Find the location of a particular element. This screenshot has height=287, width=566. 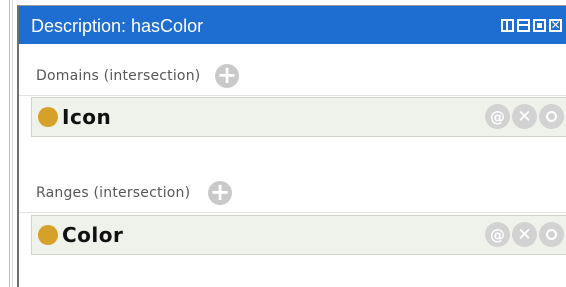

add-domain-button: + is located at coordinates (227, 75).